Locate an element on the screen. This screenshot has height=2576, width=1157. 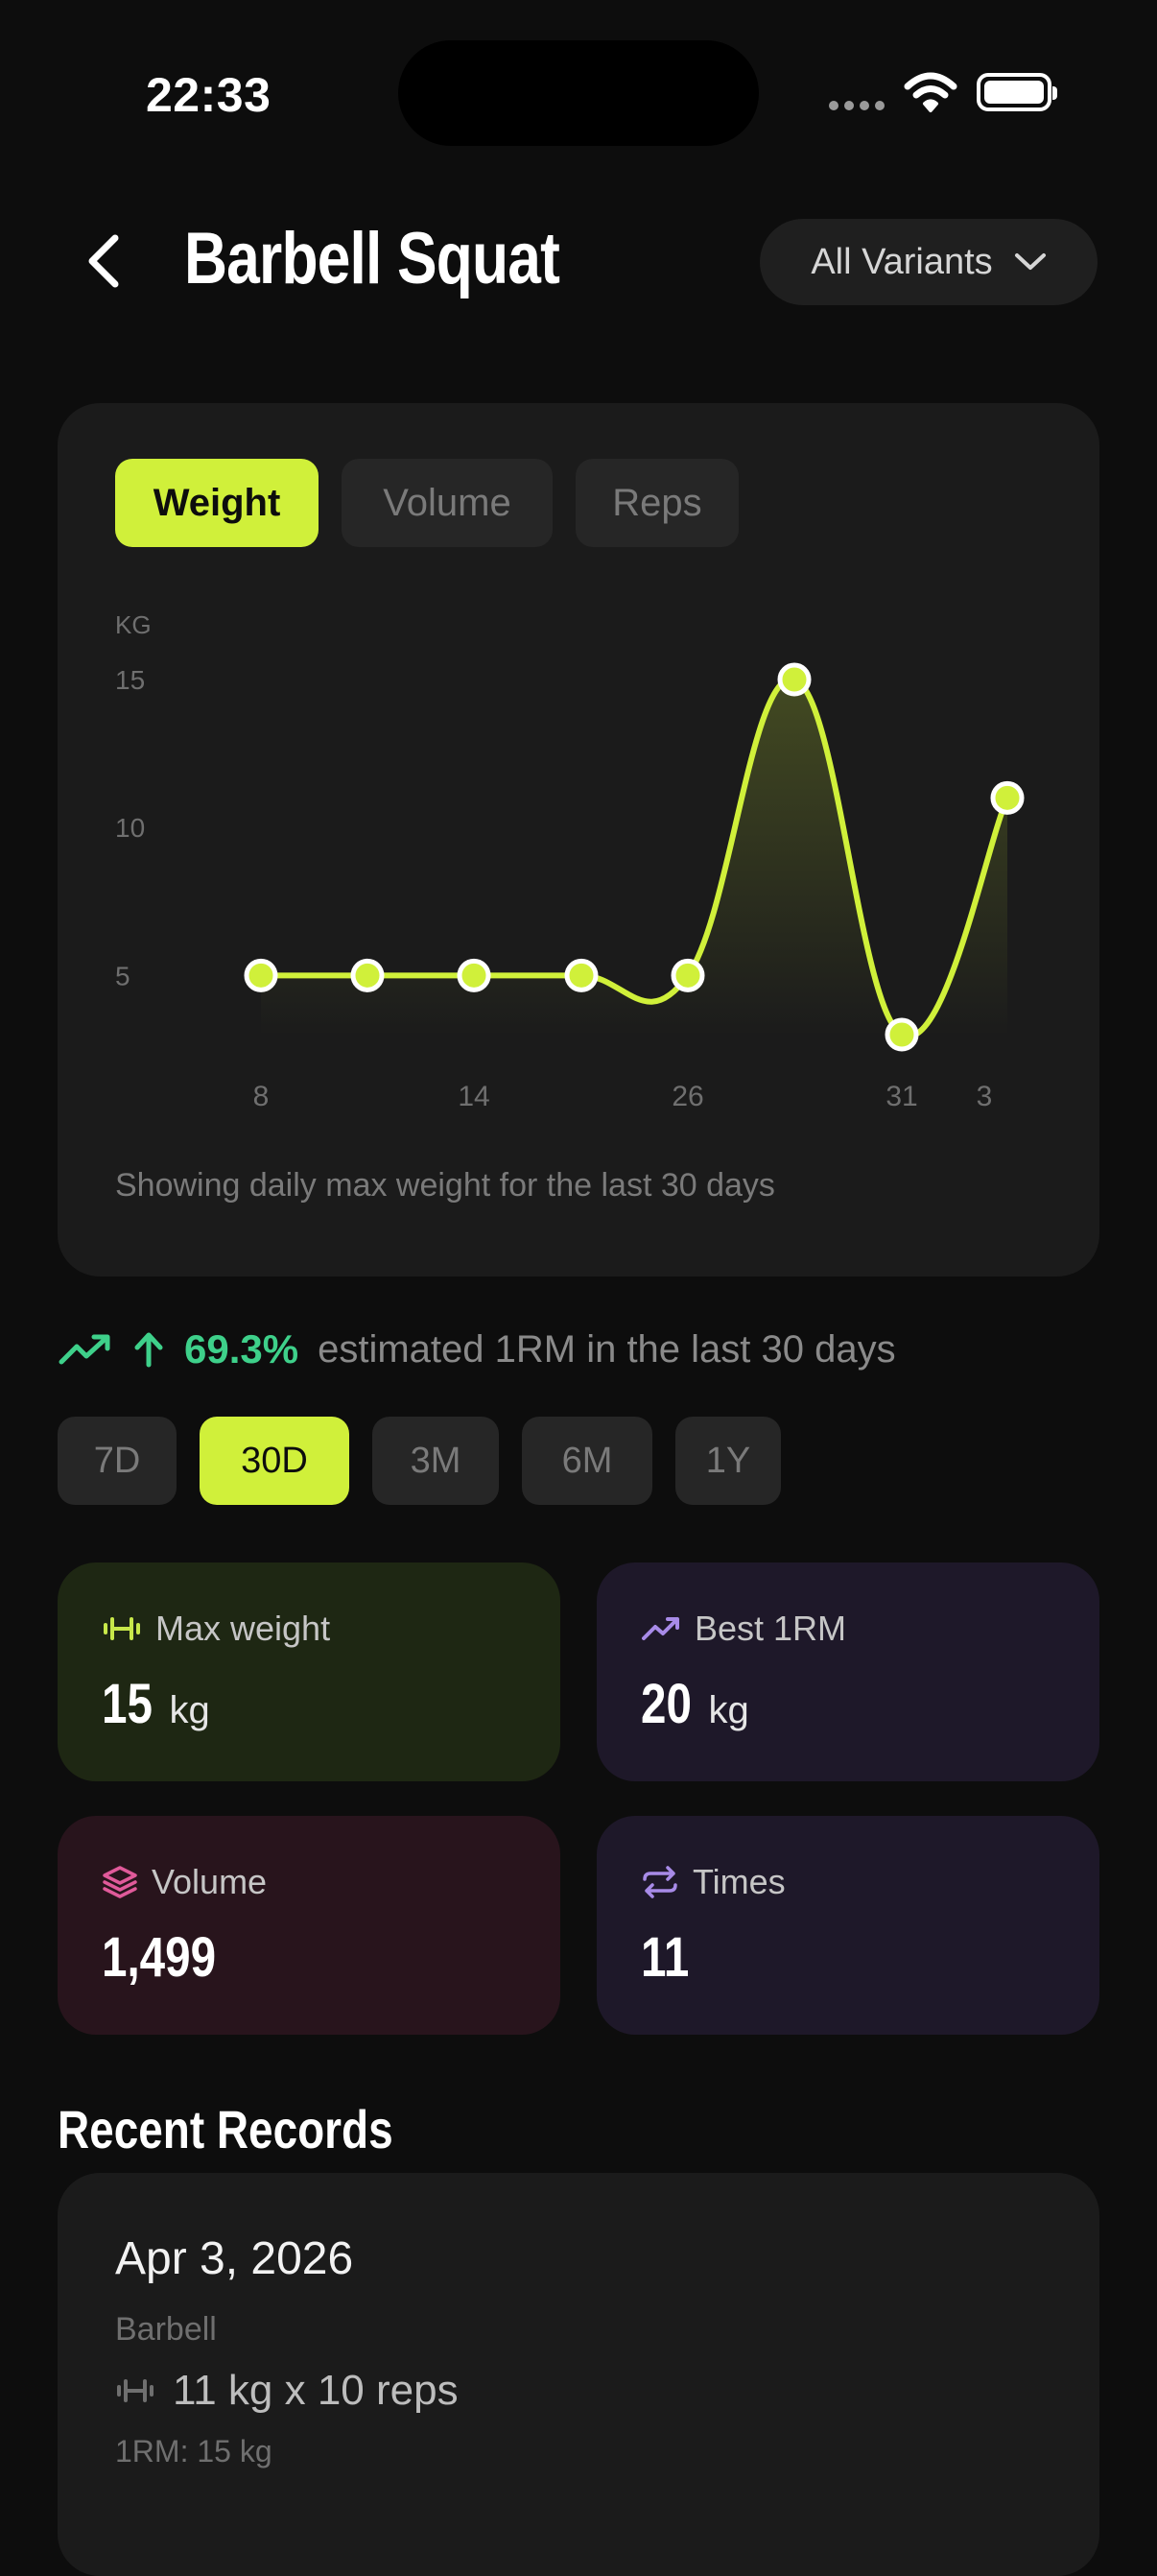
arrow-up-icon is located at coordinates (148, 1350).